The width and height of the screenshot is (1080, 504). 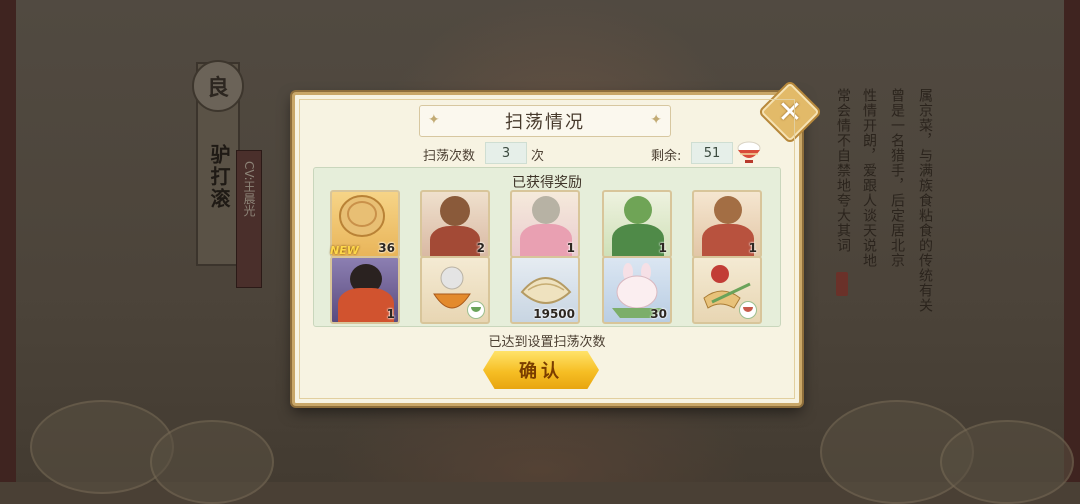 I want to click on remaining-label: 剩余:, so click(x=666, y=156).